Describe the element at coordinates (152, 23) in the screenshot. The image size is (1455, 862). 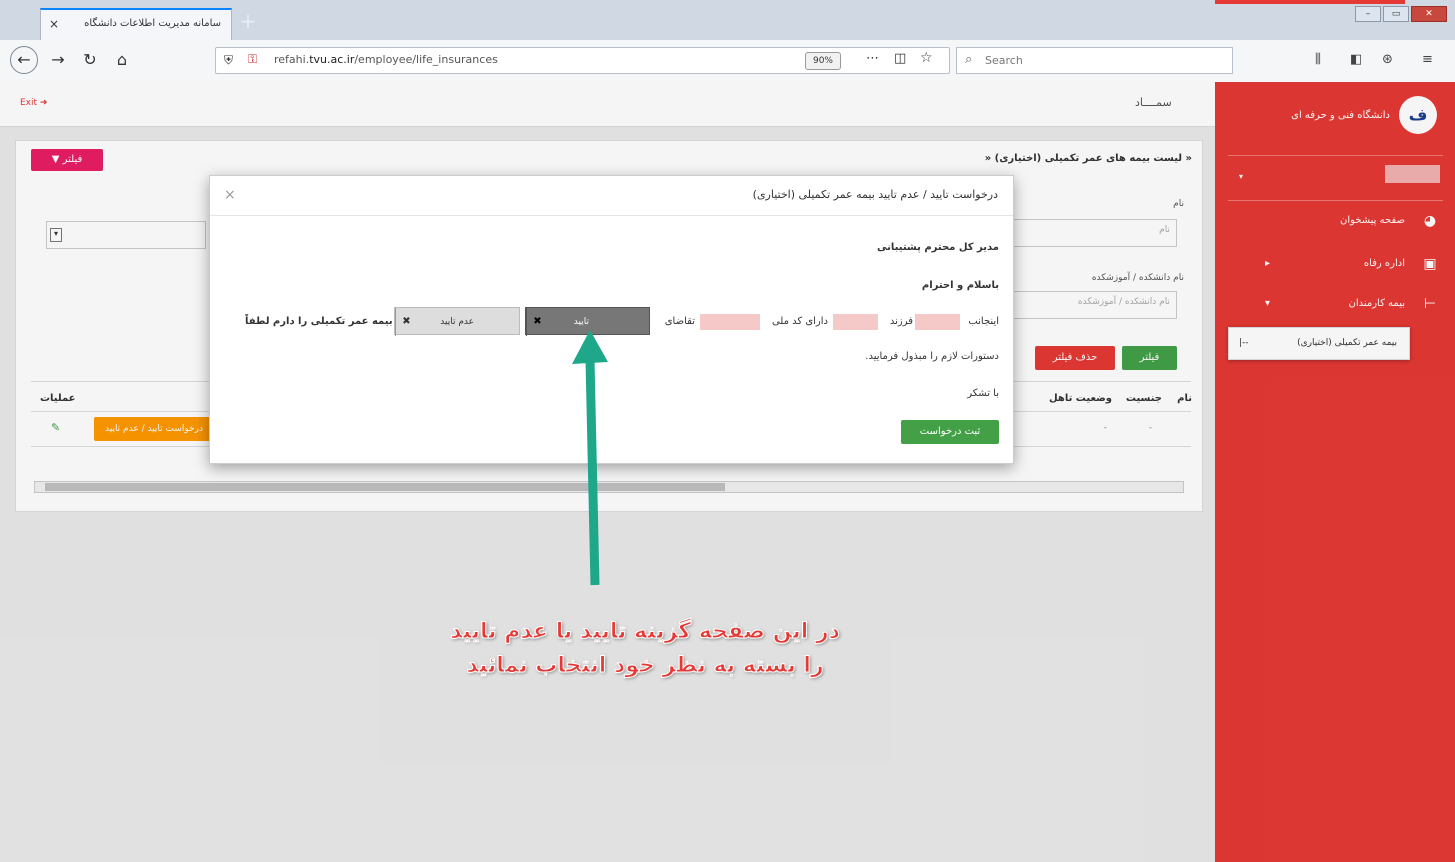
I see `tab-title: سامانه مدیریت اطلاعات دانشگاه` at that location.